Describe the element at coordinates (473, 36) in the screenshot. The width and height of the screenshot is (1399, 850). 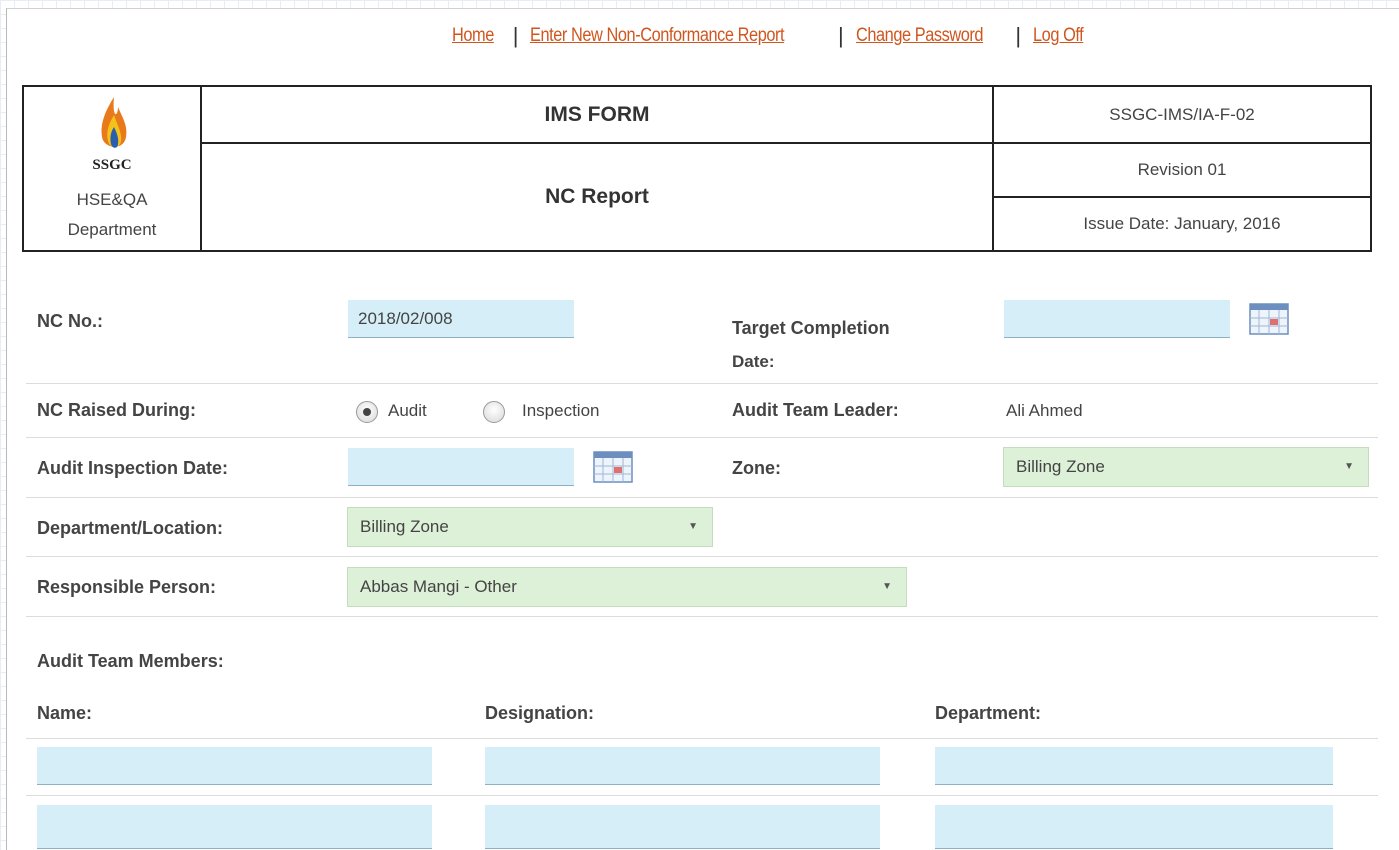
I see `nav-home-link: Home` at that location.